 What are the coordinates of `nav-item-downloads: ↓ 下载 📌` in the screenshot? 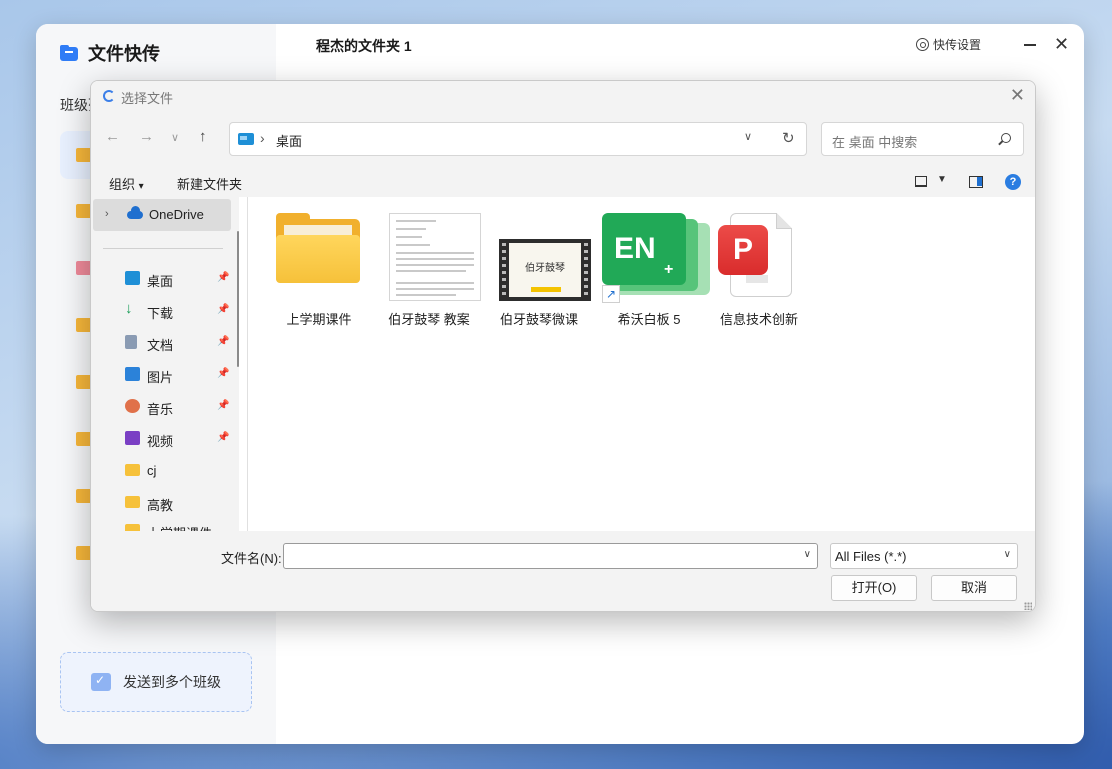 It's located at (161, 311).